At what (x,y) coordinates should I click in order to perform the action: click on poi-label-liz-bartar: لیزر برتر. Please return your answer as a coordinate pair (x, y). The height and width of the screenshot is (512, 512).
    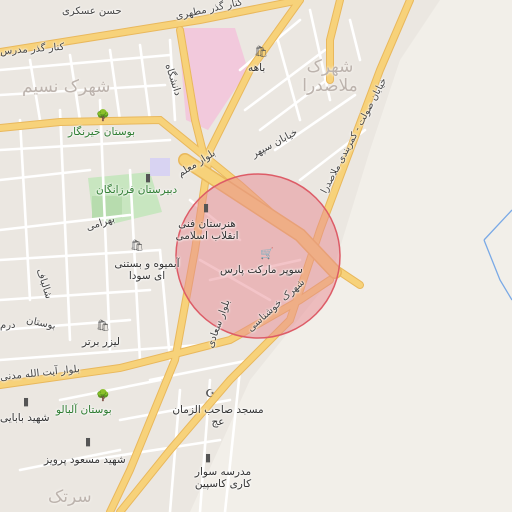
    Looking at the image, I should click on (101, 342).